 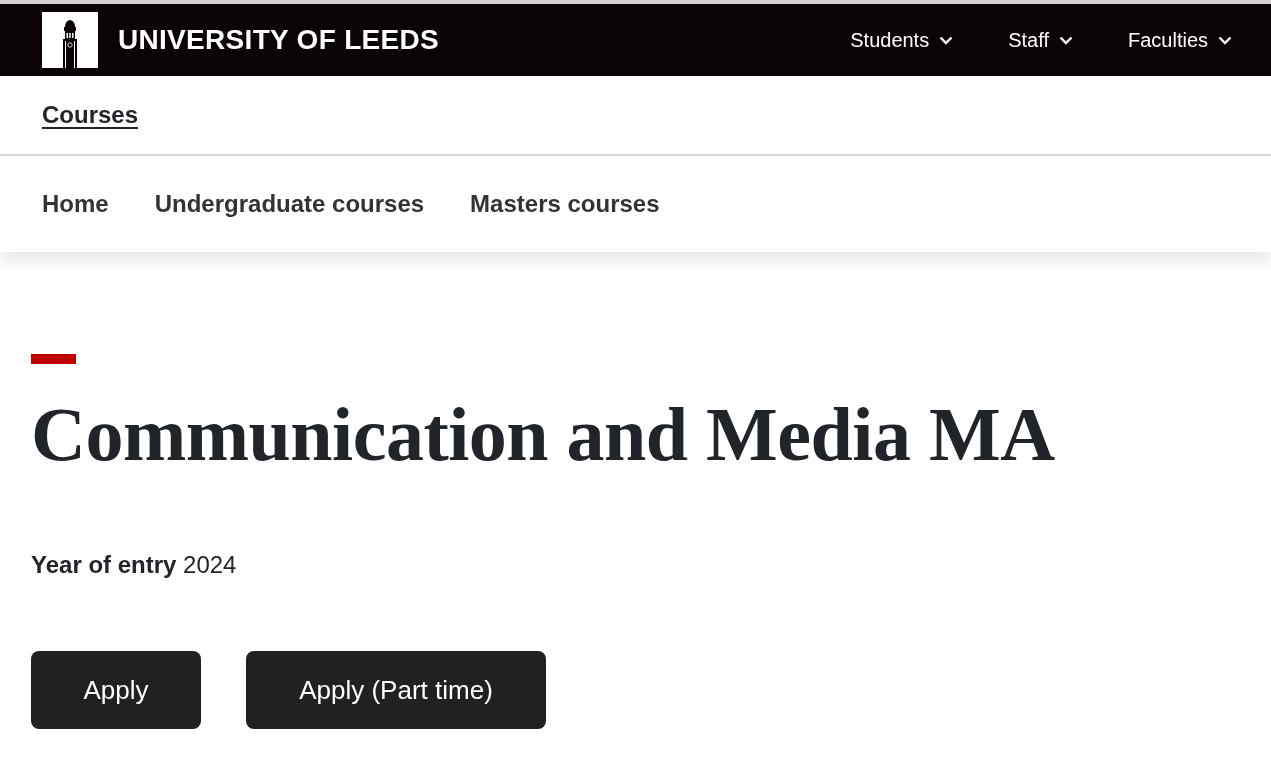 I want to click on sub-nav-link: Undergraduate courses, so click(x=289, y=204).